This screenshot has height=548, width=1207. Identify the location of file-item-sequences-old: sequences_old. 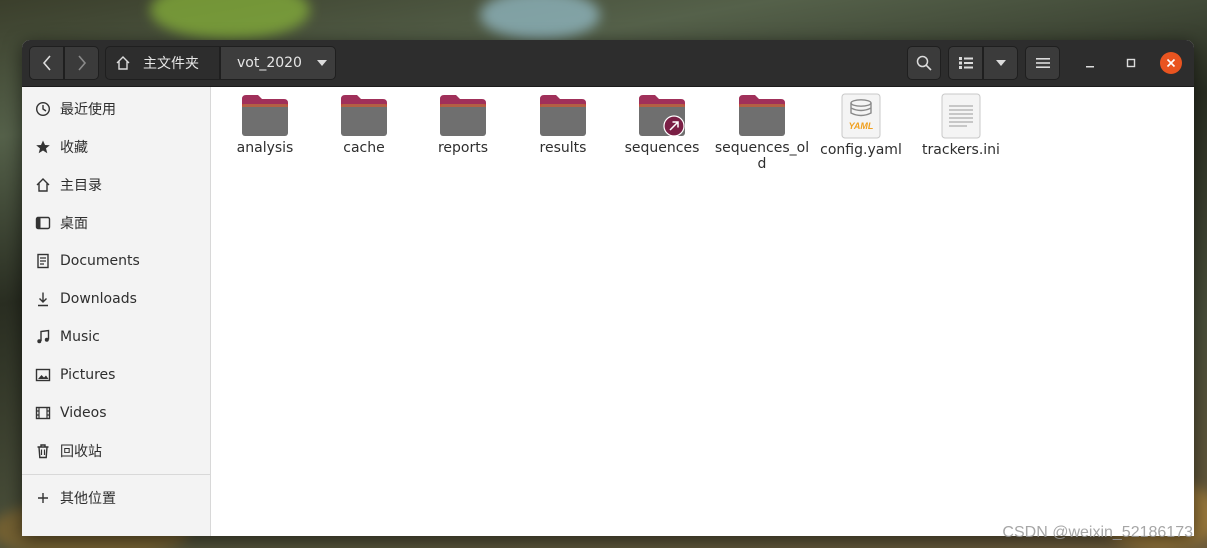
(762, 132).